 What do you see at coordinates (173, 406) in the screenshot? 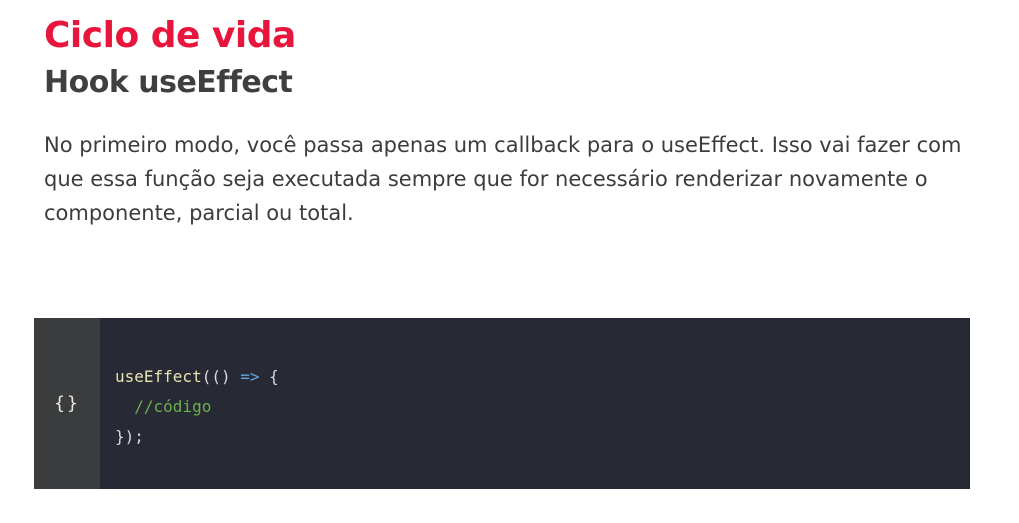
I see `code-token-comment: //código` at bounding box center [173, 406].